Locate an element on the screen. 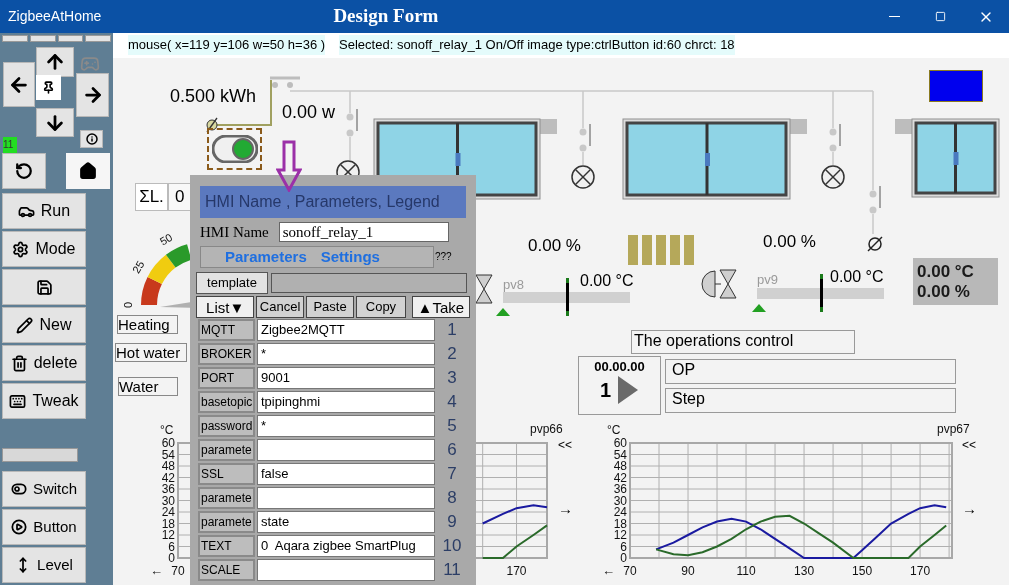  pin-button is located at coordinates (48, 87).